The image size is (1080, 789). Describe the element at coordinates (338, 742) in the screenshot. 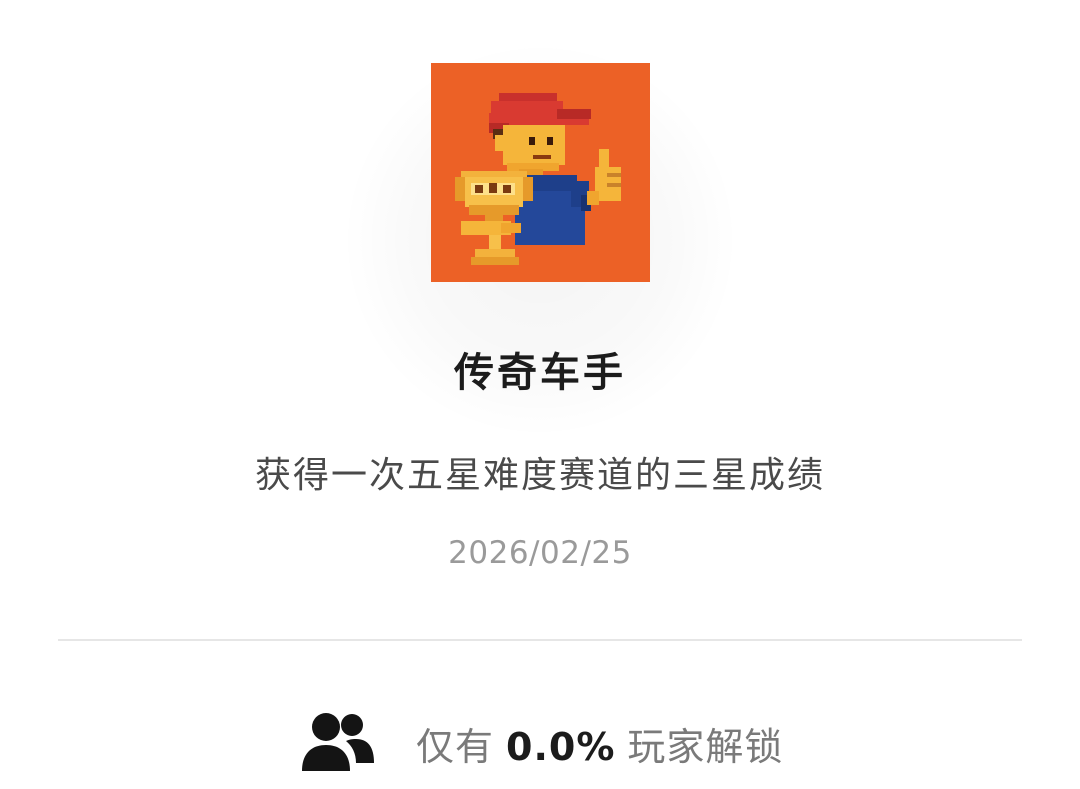

I see `users-icon` at that location.